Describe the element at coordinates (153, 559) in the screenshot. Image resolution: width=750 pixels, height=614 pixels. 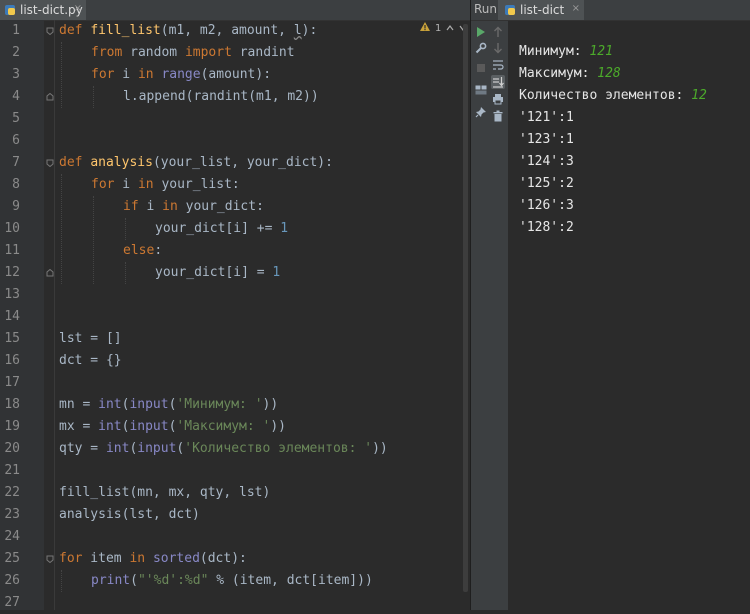
I see `code-line-25: for item in sorted(dct):` at that location.